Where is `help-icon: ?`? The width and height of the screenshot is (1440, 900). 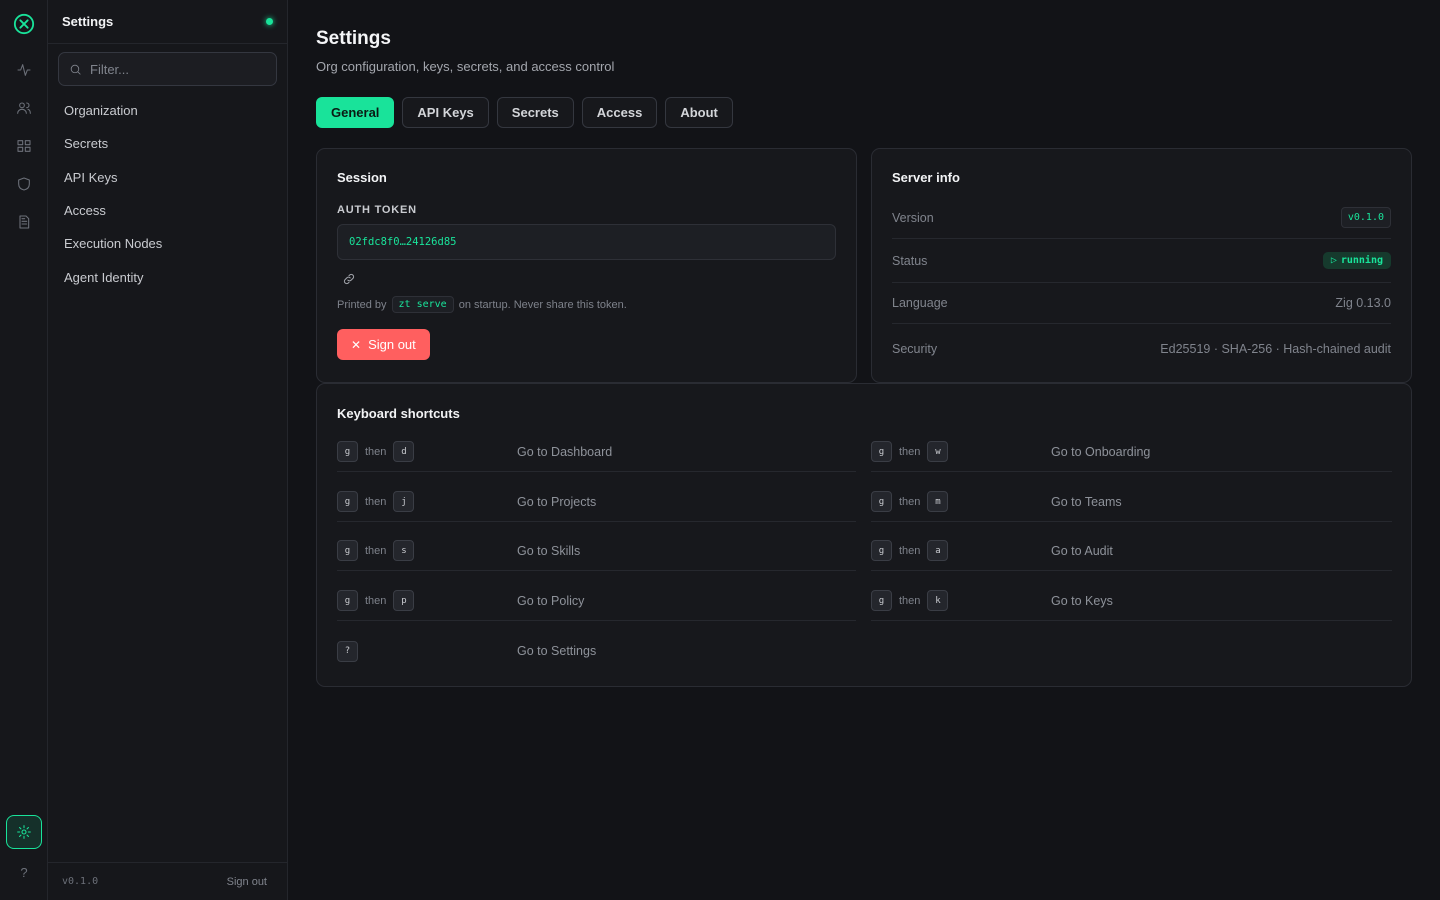 help-icon: ? is located at coordinates (24, 872).